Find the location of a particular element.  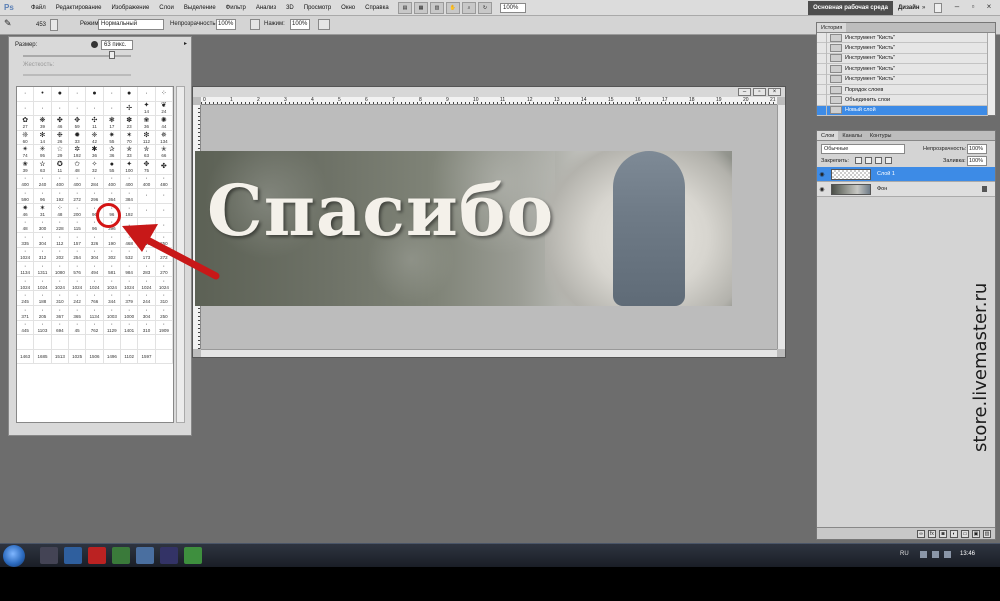

brush-preset-cell: · 48 is located at coordinates (26, 225).